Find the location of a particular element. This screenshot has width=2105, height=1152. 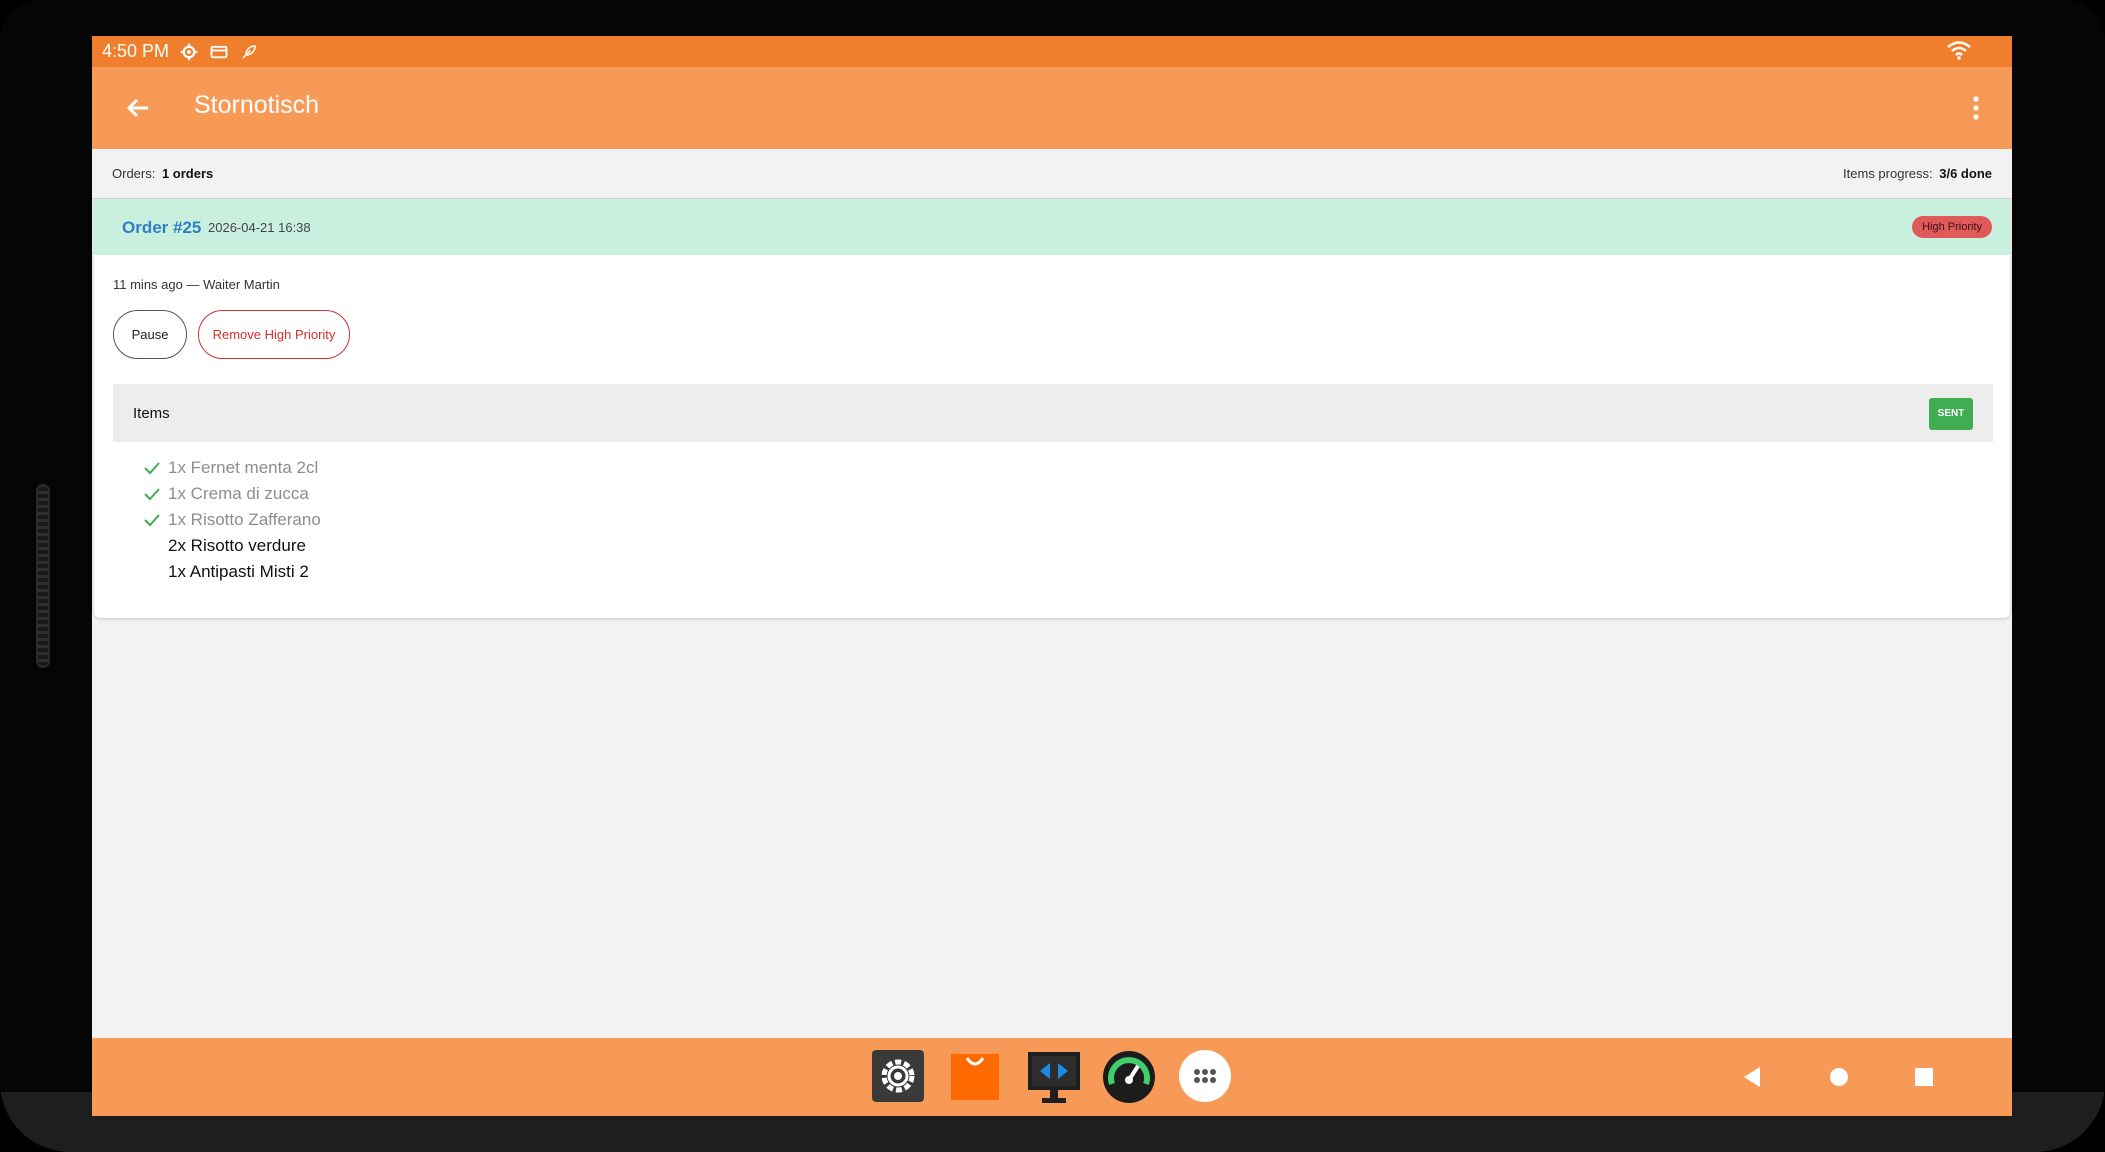

list-item: 1x Antipasti Misti 2 is located at coordinates (1052, 572).